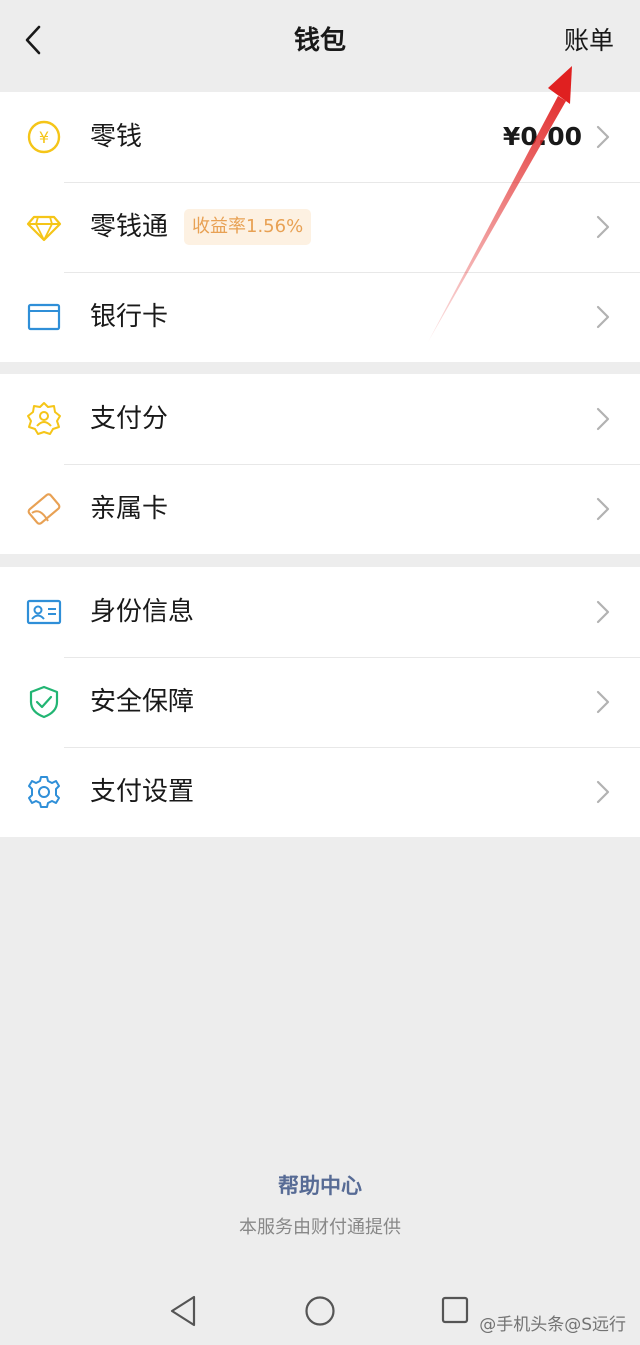 The height and width of the screenshot is (1345, 640). I want to click on row-change-pass: 零钱通 收益率1.56%, so click(320, 227).